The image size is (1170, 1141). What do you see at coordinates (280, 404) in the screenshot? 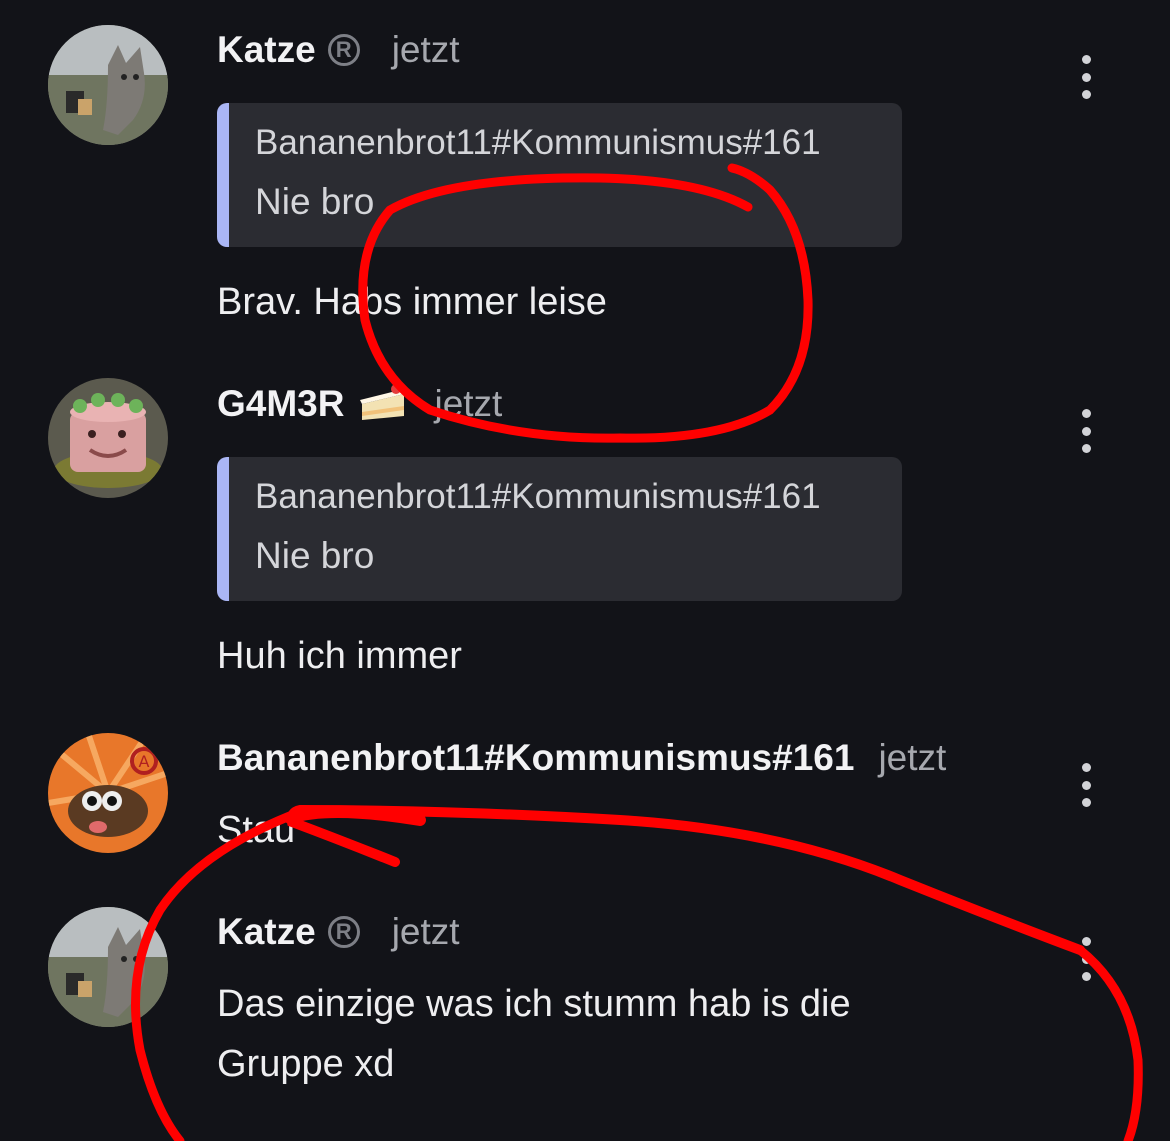
I see `author-name: G4M3R` at bounding box center [280, 404].